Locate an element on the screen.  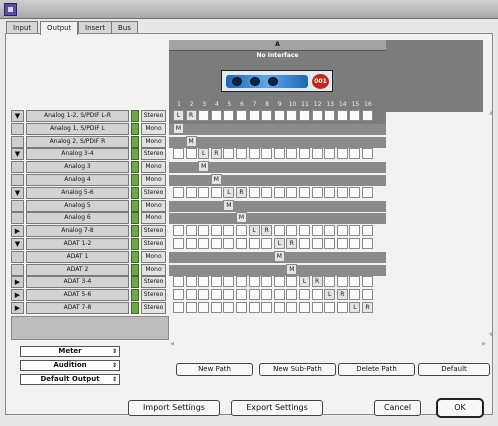
path-name: Analog 3-4 is located at coordinates (77, 154).